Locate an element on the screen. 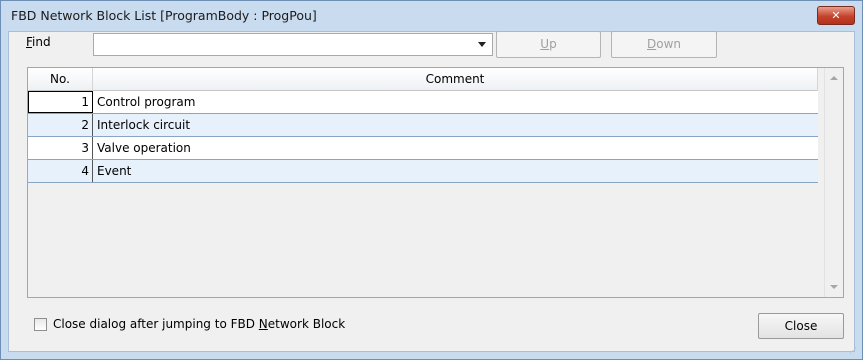 The width and height of the screenshot is (863, 360). row-comment: Interlock circuit is located at coordinates (143, 125).